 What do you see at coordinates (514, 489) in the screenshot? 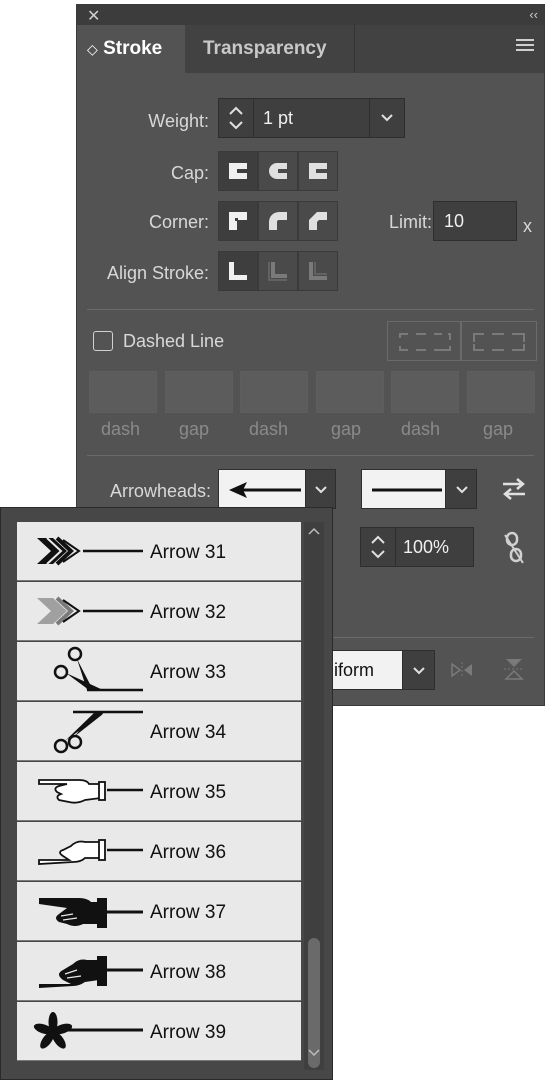
I see `swap-arrowheads-icon` at bounding box center [514, 489].